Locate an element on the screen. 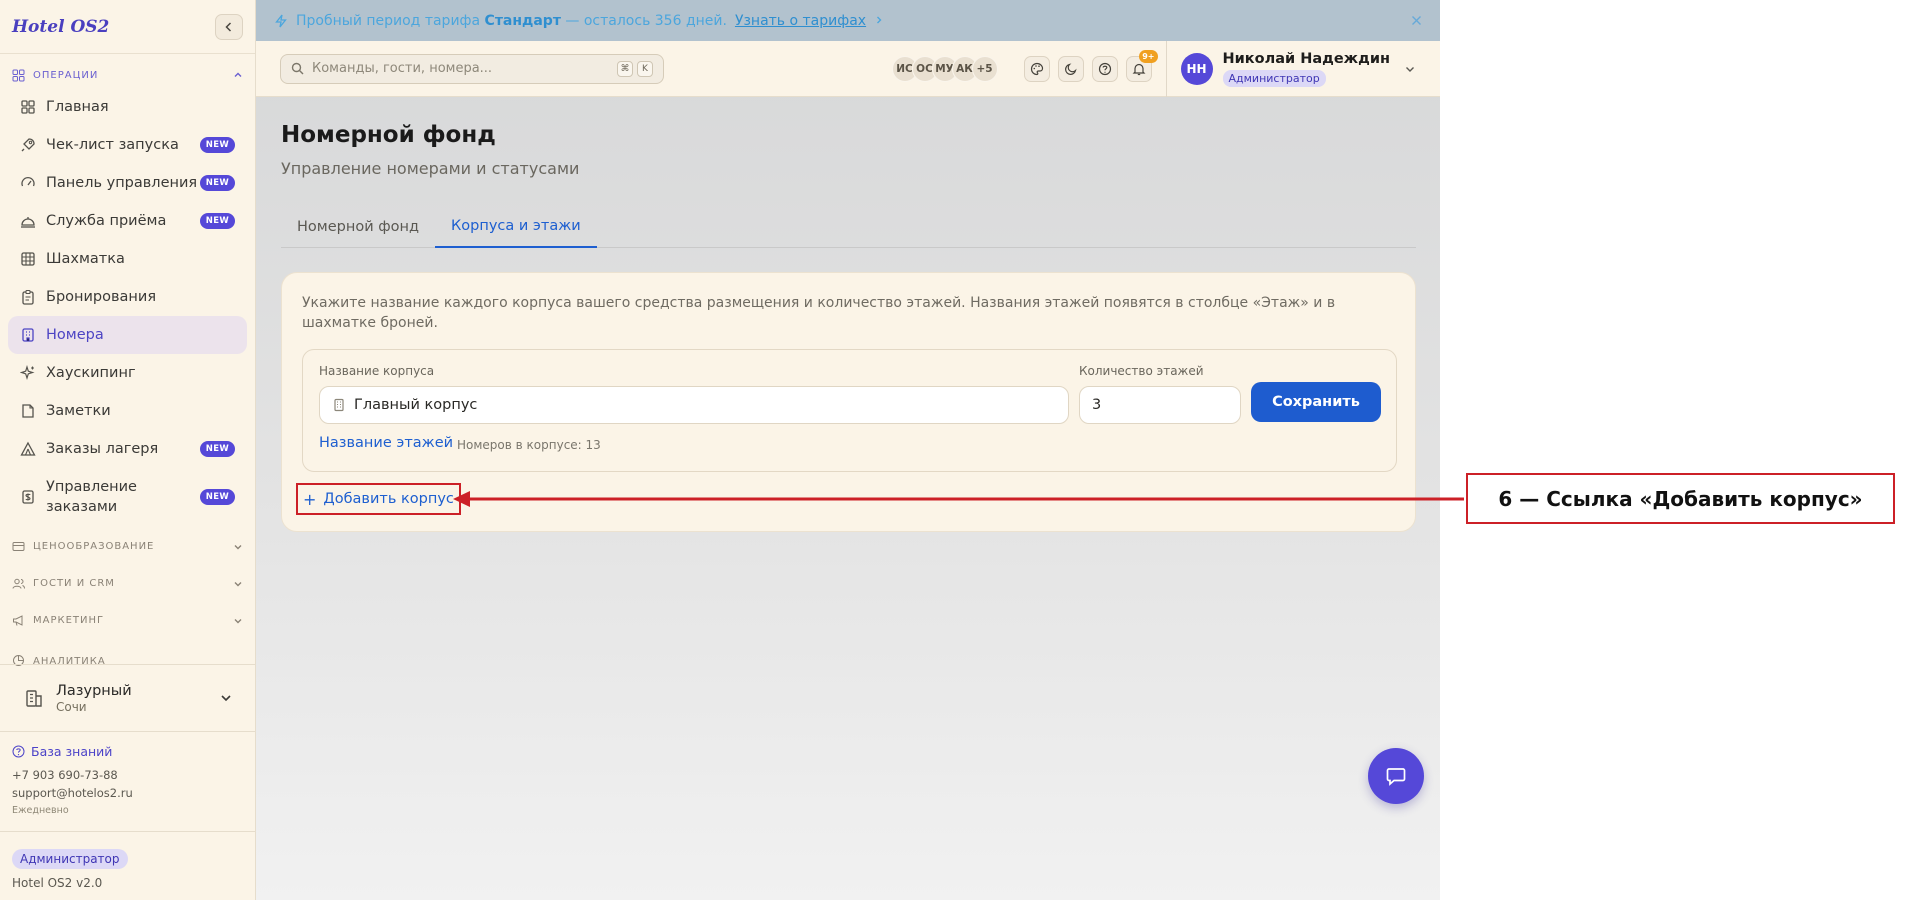 Image resolution: width=1917 pixels, height=900 pixels. toolbar-buttons: 9+ is located at coordinates (1087, 65).